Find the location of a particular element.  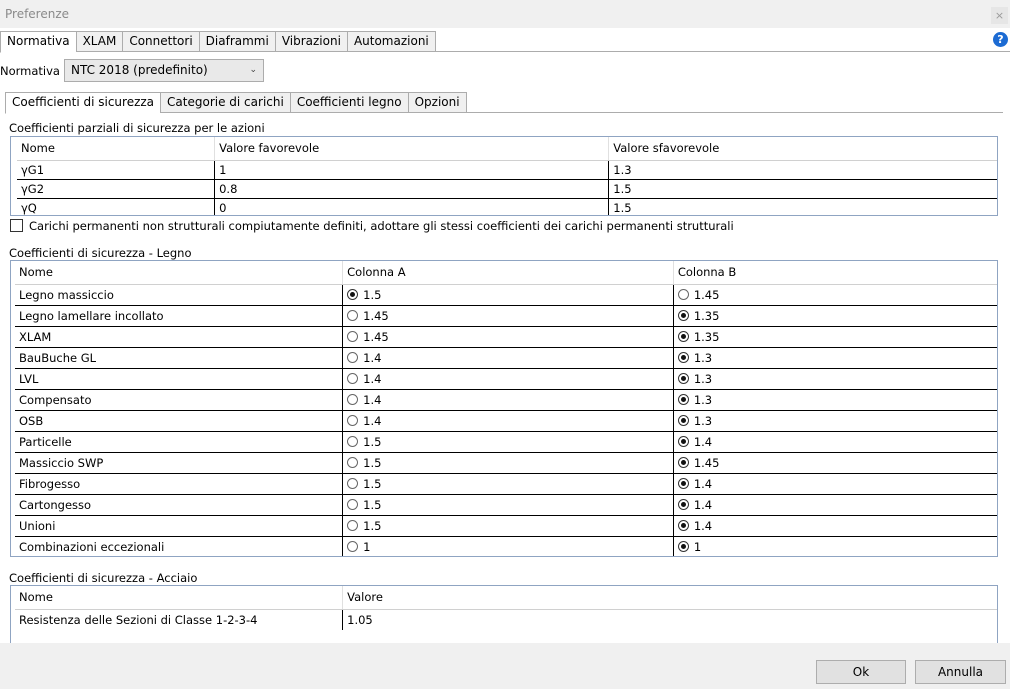

normativa-select: NTC 2018 (predefinito) ⌄ is located at coordinates (164, 70).